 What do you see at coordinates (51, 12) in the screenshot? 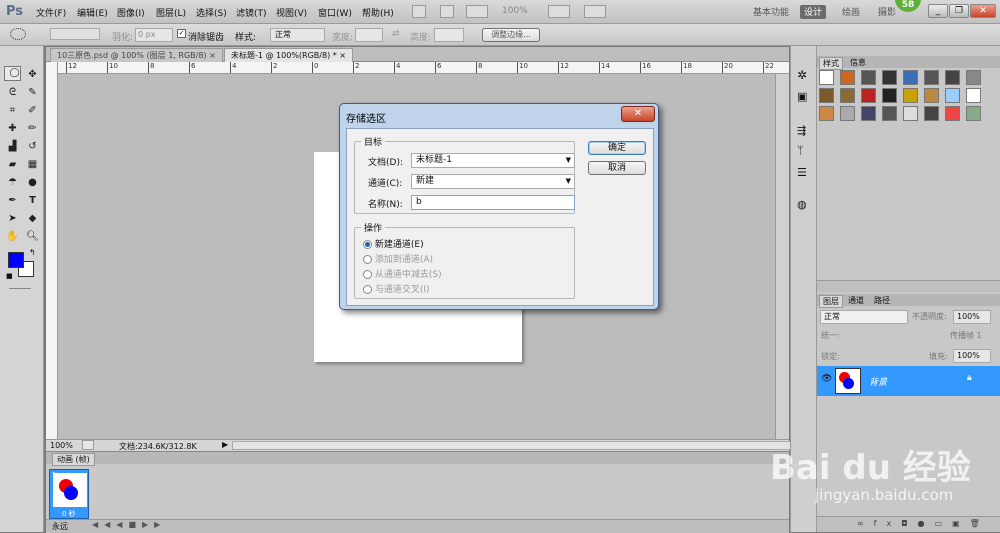
I see `menu-file: 文件(F)` at bounding box center [51, 12].